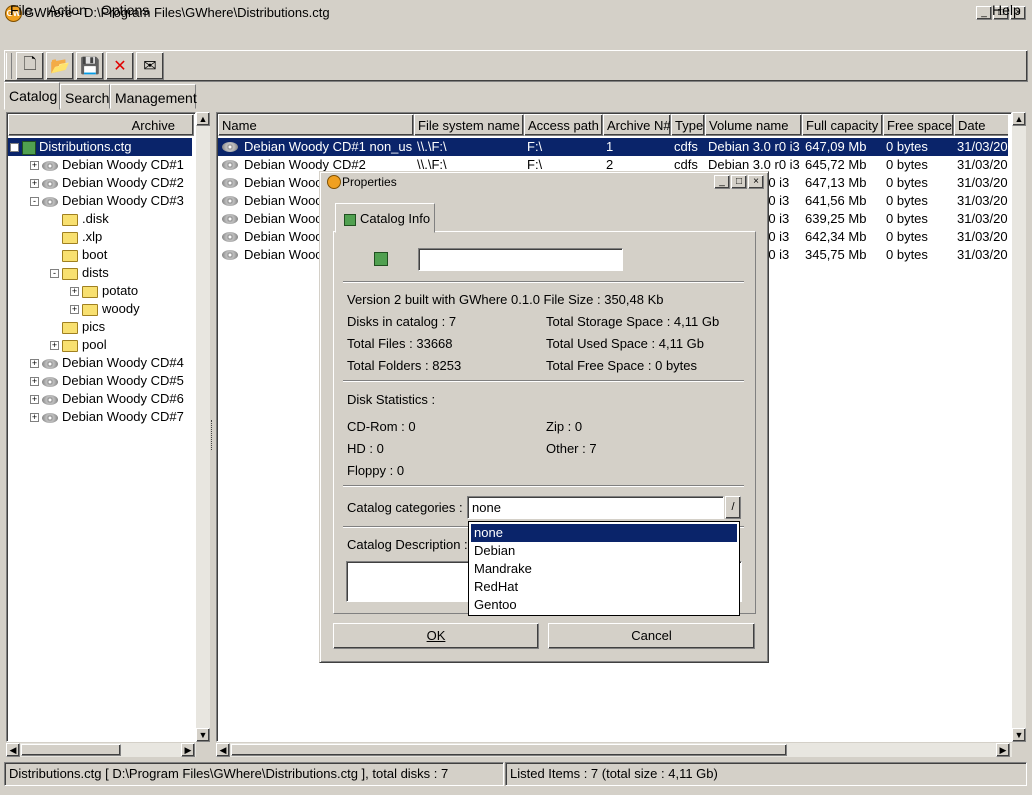  I want to click on category-option: none, so click(604, 533).